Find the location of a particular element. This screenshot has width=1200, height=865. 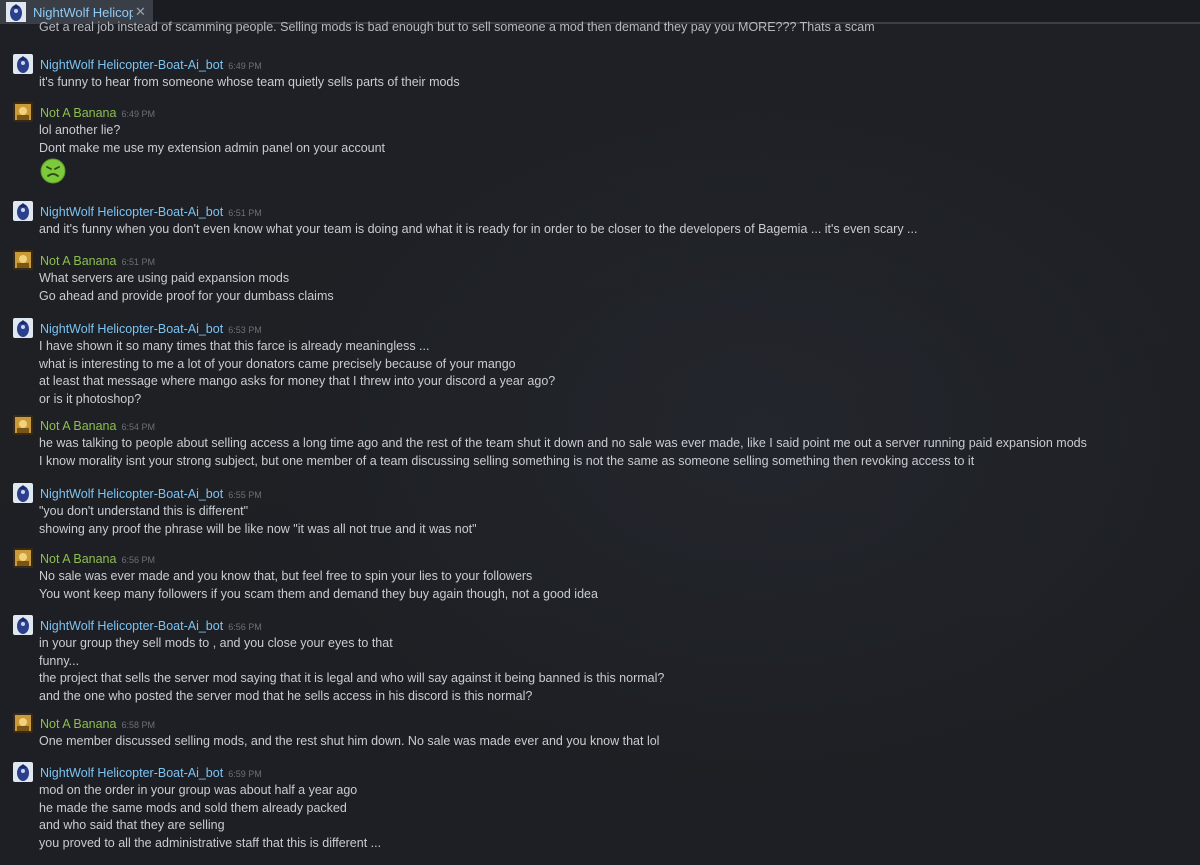

message-line: and who said that they are selling is located at coordinates (132, 825).